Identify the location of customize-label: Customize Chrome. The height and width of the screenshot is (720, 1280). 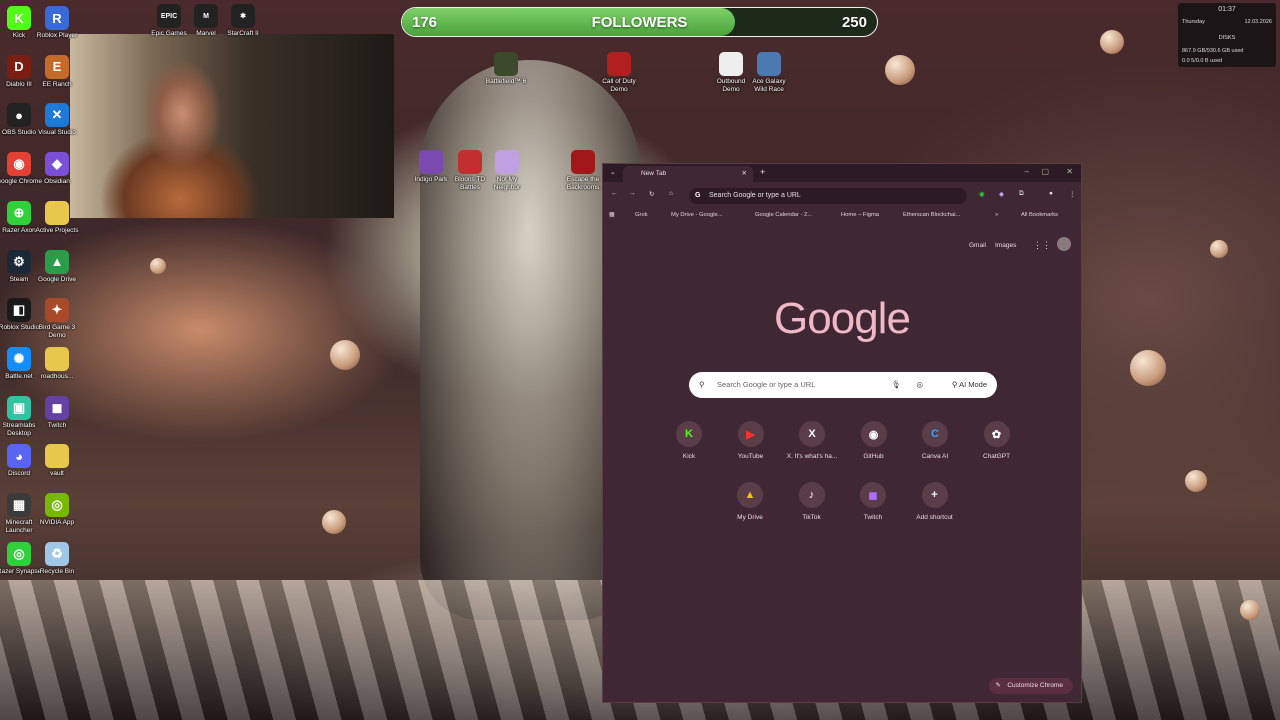
(1035, 685).